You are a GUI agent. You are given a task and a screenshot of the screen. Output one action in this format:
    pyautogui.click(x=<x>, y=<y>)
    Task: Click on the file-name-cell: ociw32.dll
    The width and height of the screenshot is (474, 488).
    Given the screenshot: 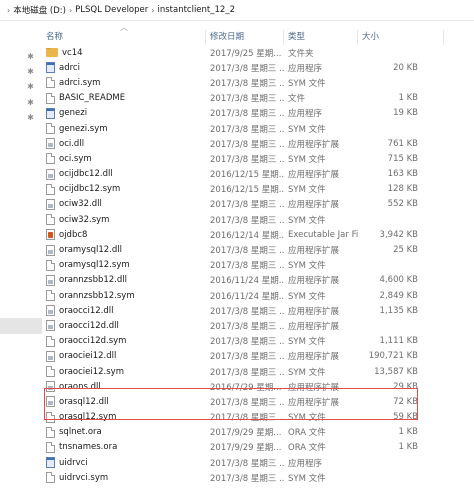 What is the action you would take?
    pyautogui.click(x=124, y=204)
    